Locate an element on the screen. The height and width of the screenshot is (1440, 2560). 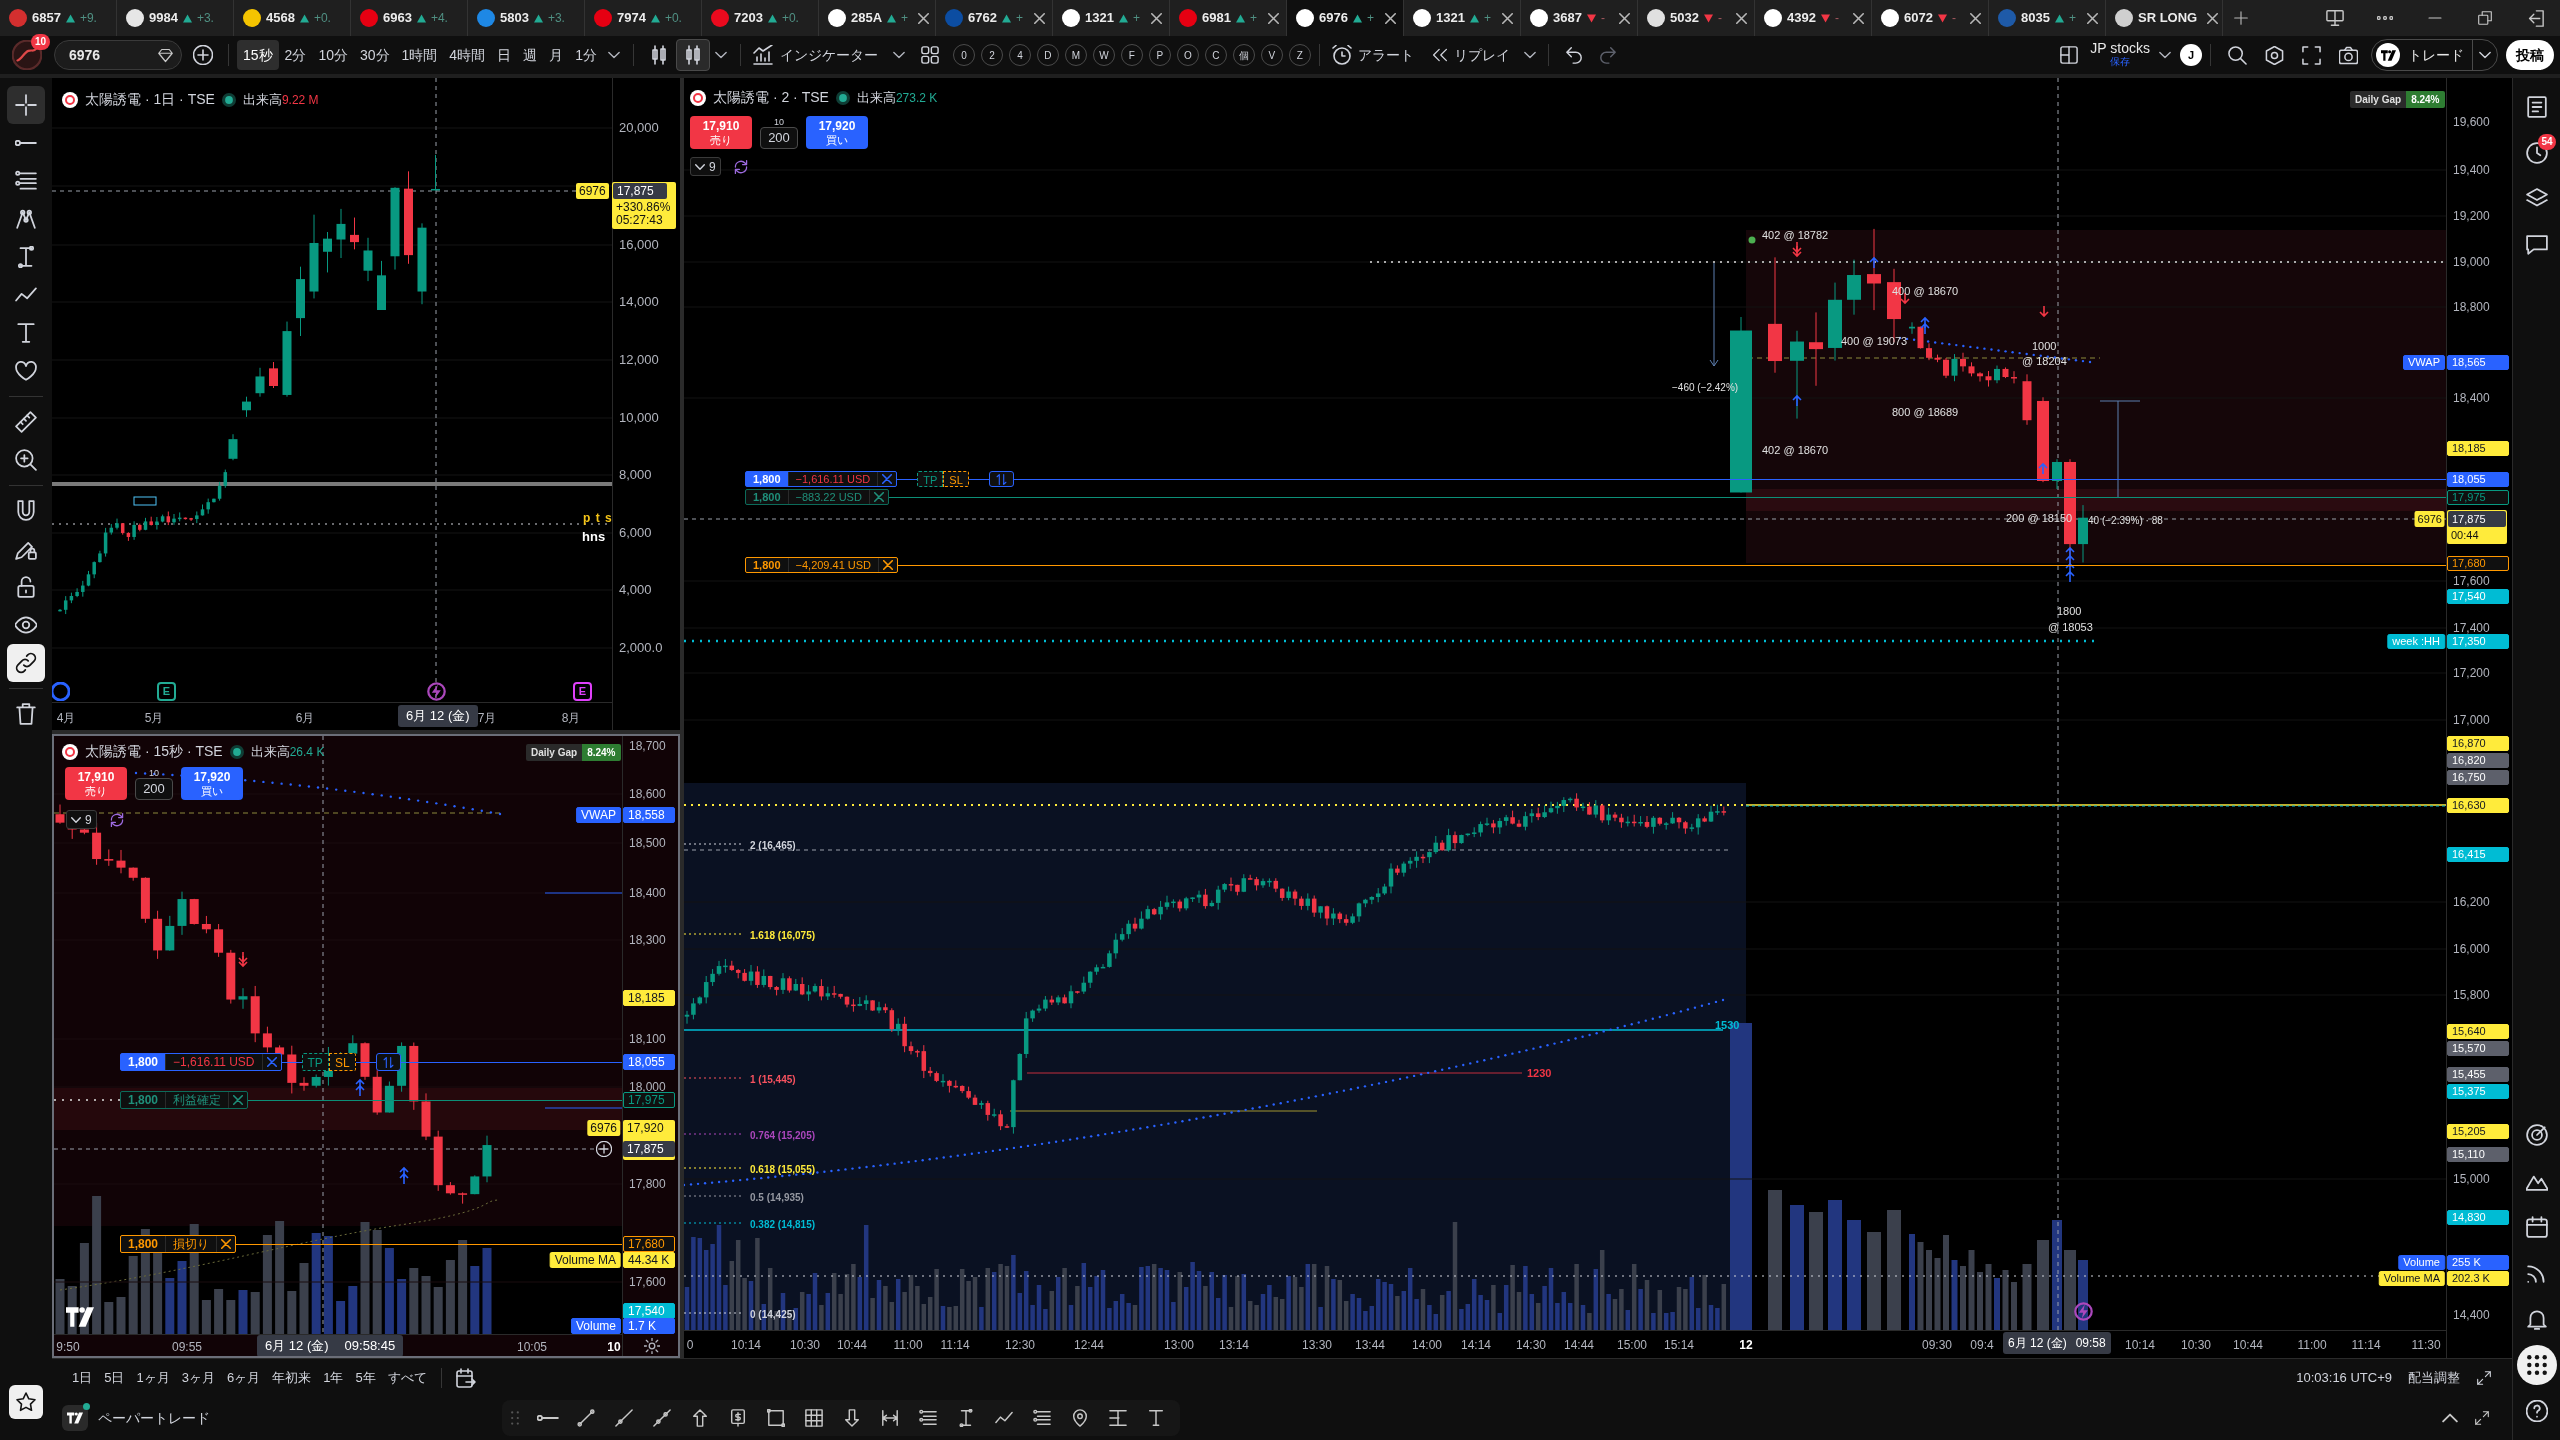
timezone-button: 10:03:16 UTC+9 is located at coordinates (2344, 1377).